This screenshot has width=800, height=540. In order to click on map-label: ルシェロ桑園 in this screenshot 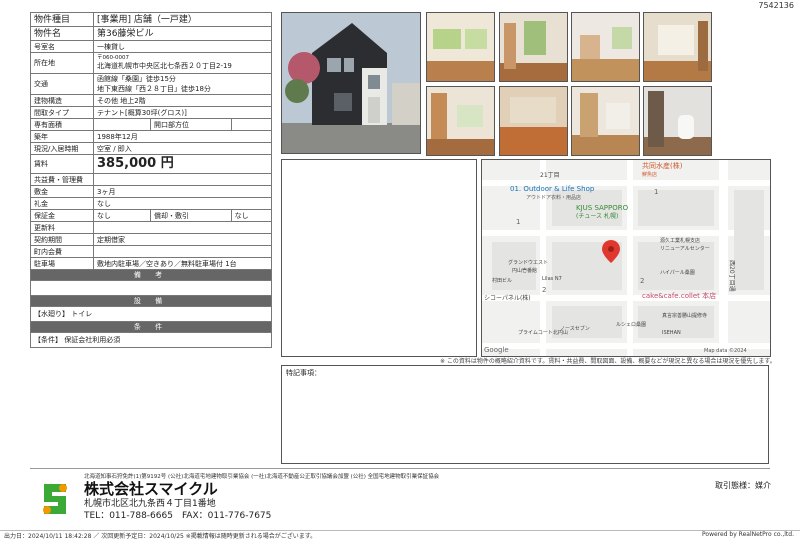, I will do `click(631, 324)`.